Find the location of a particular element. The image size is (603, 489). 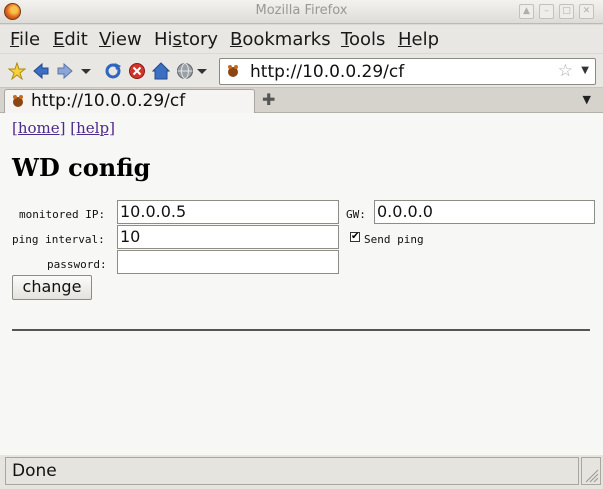

status-text: Done is located at coordinates (34, 471).